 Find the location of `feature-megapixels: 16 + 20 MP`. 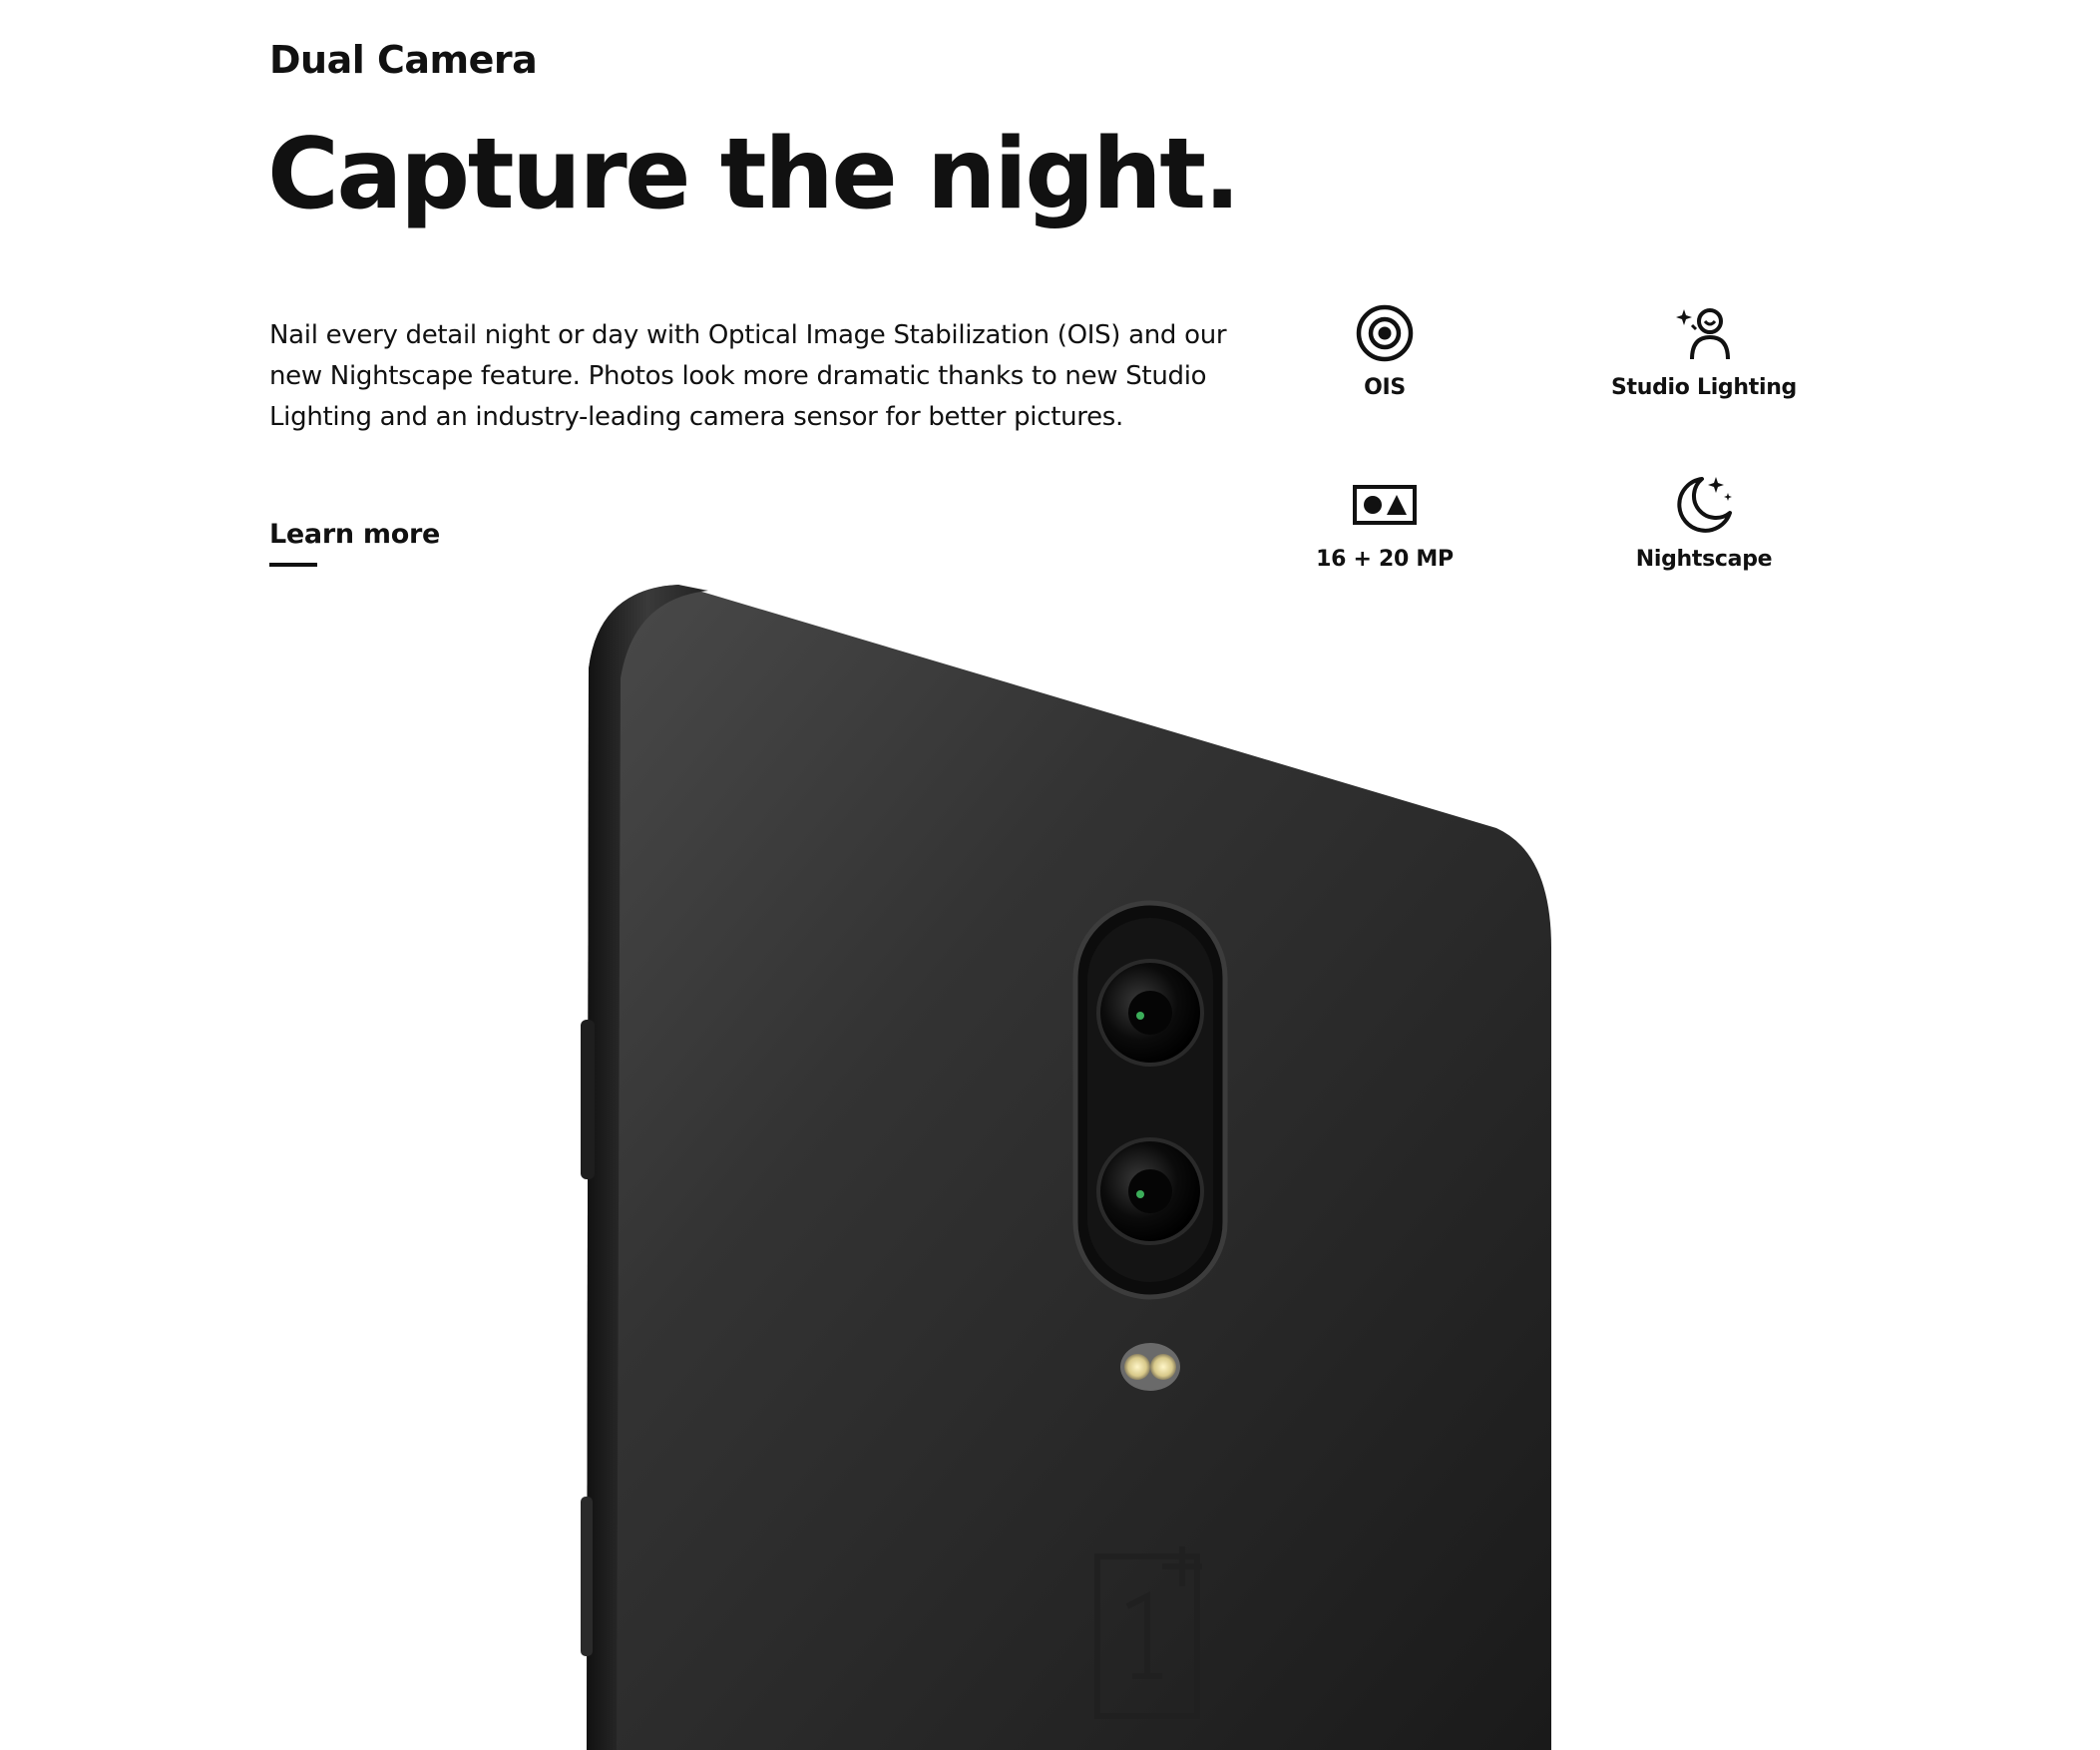

feature-megapixels: 16 + 20 MP is located at coordinates (1384, 522).